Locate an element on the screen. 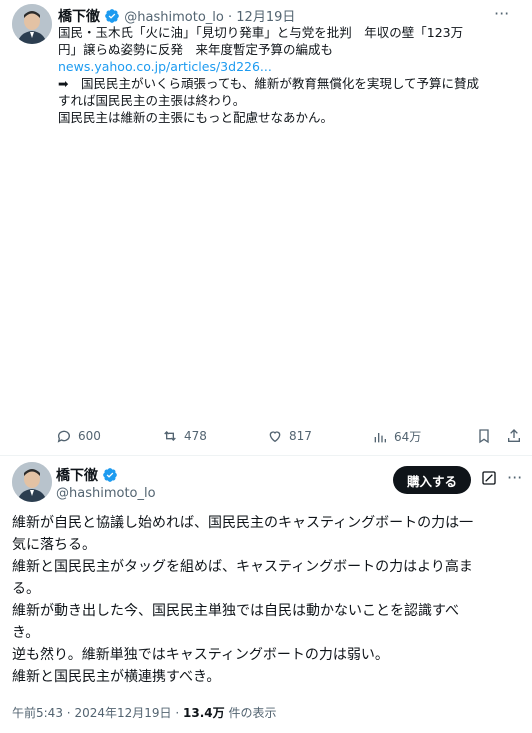  tweet-line: 維新と国民民主がタッグを組めば、キャスティングボートの力はより高ま is located at coordinates (242, 567).